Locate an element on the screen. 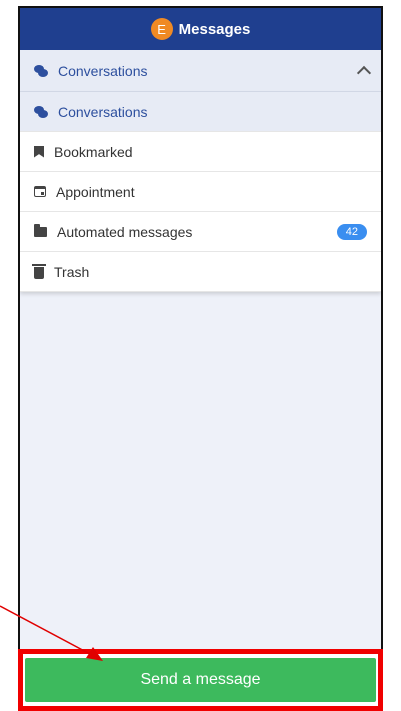 Image resolution: width=401 pixels, height=711 pixels. page-title: Messages is located at coordinates (214, 29).